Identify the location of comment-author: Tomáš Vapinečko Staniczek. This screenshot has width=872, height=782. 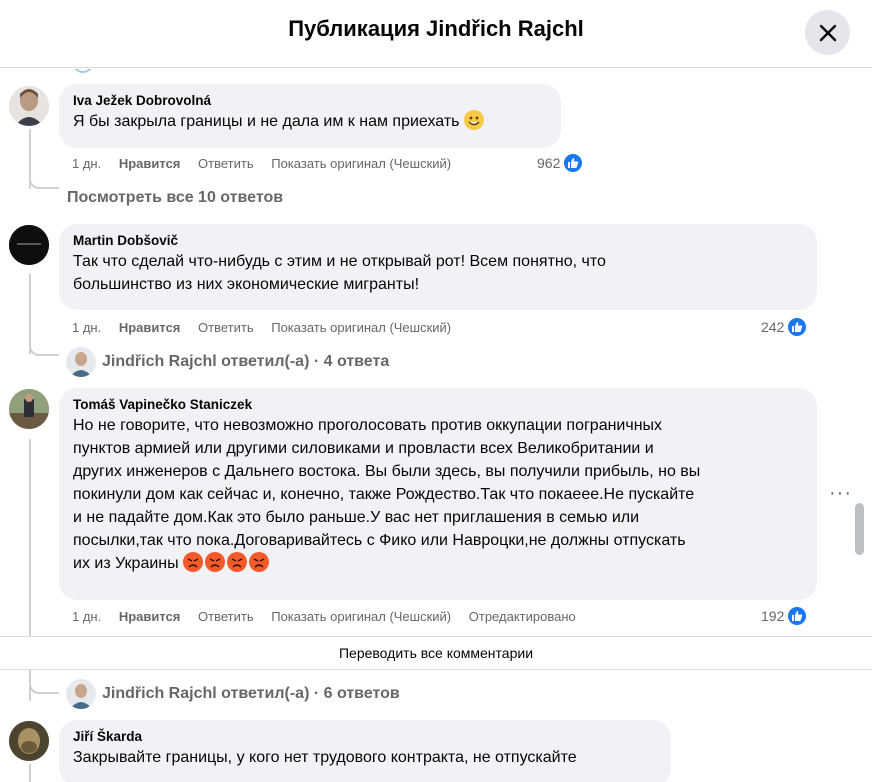
(439, 405).